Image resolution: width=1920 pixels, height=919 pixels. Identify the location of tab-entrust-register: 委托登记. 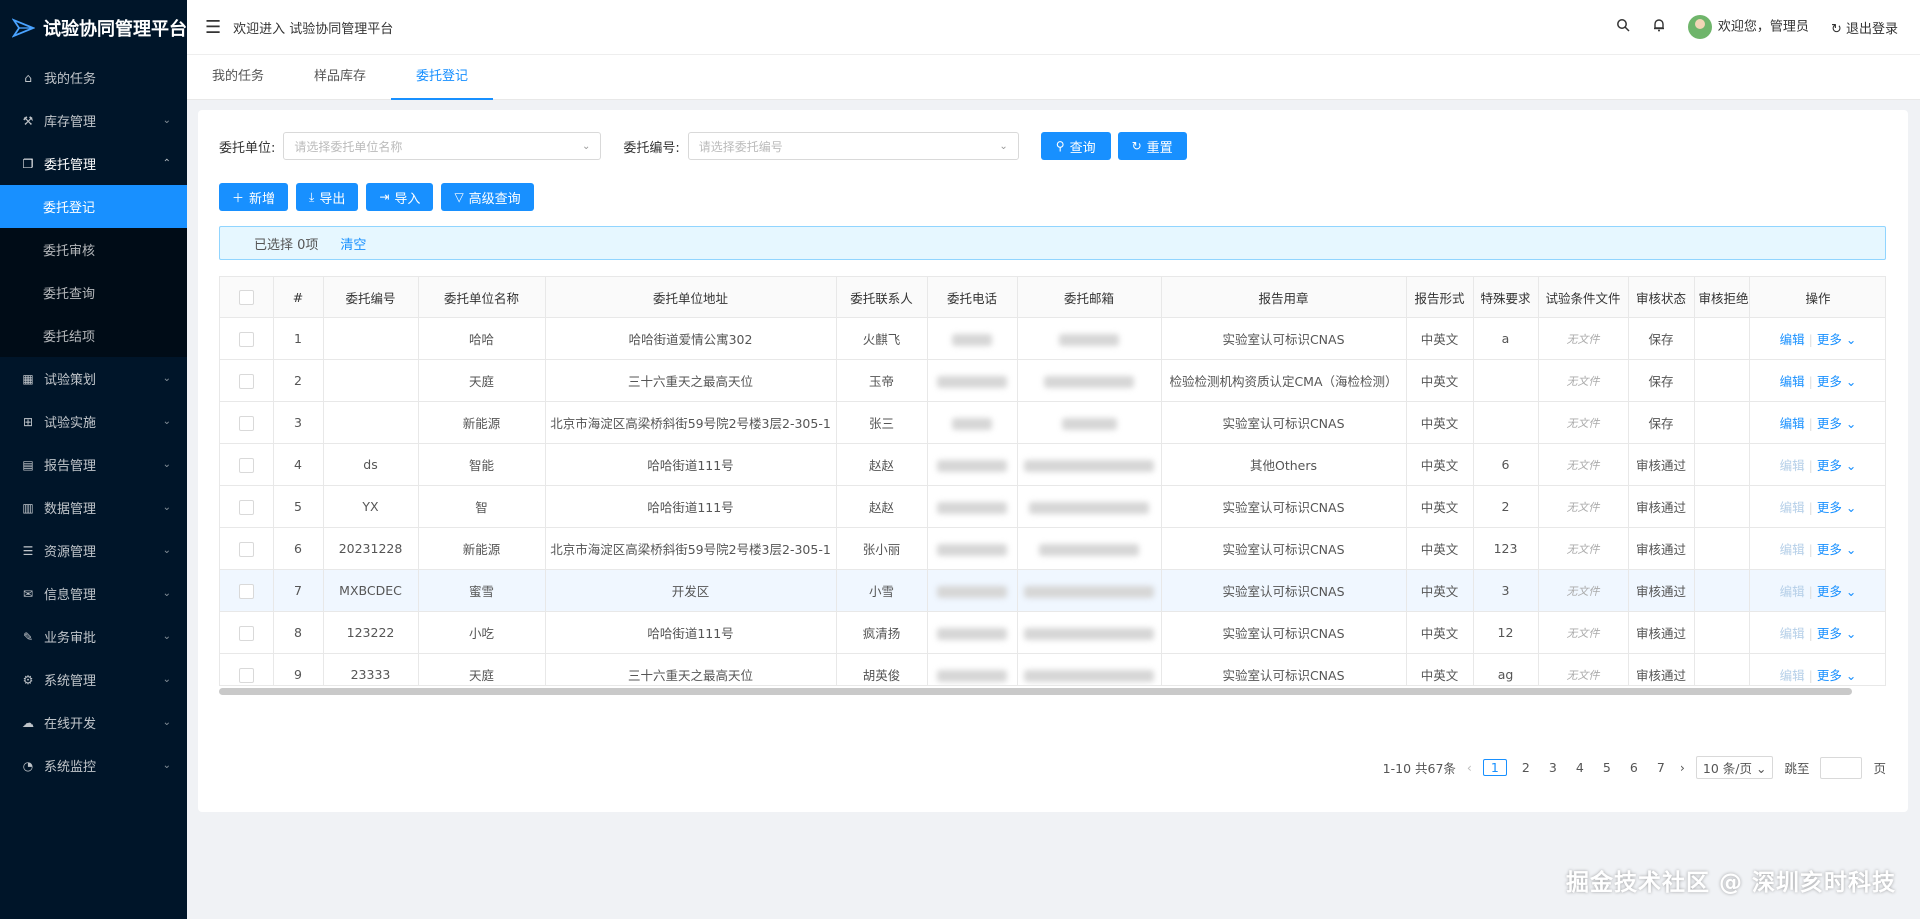
(442, 77).